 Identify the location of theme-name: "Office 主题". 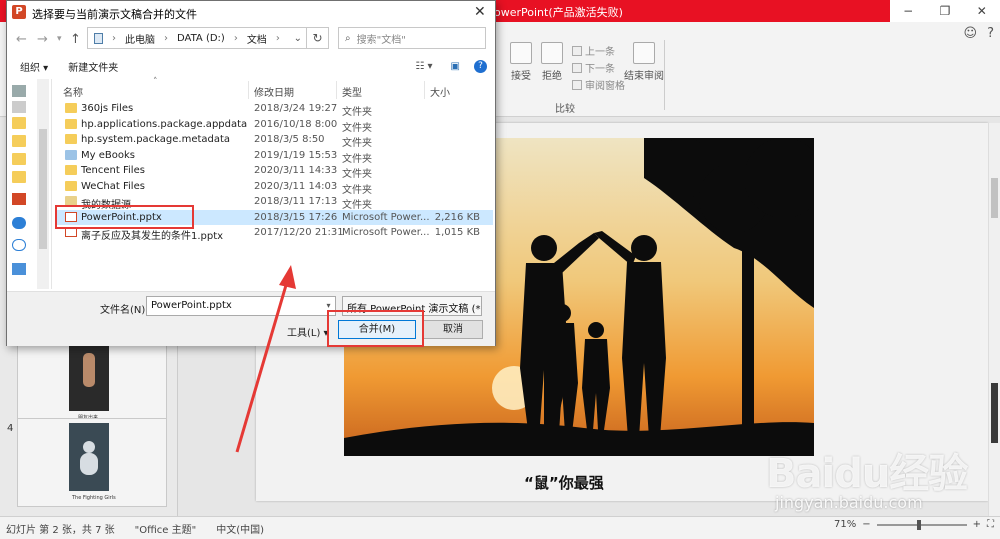
(165, 530).